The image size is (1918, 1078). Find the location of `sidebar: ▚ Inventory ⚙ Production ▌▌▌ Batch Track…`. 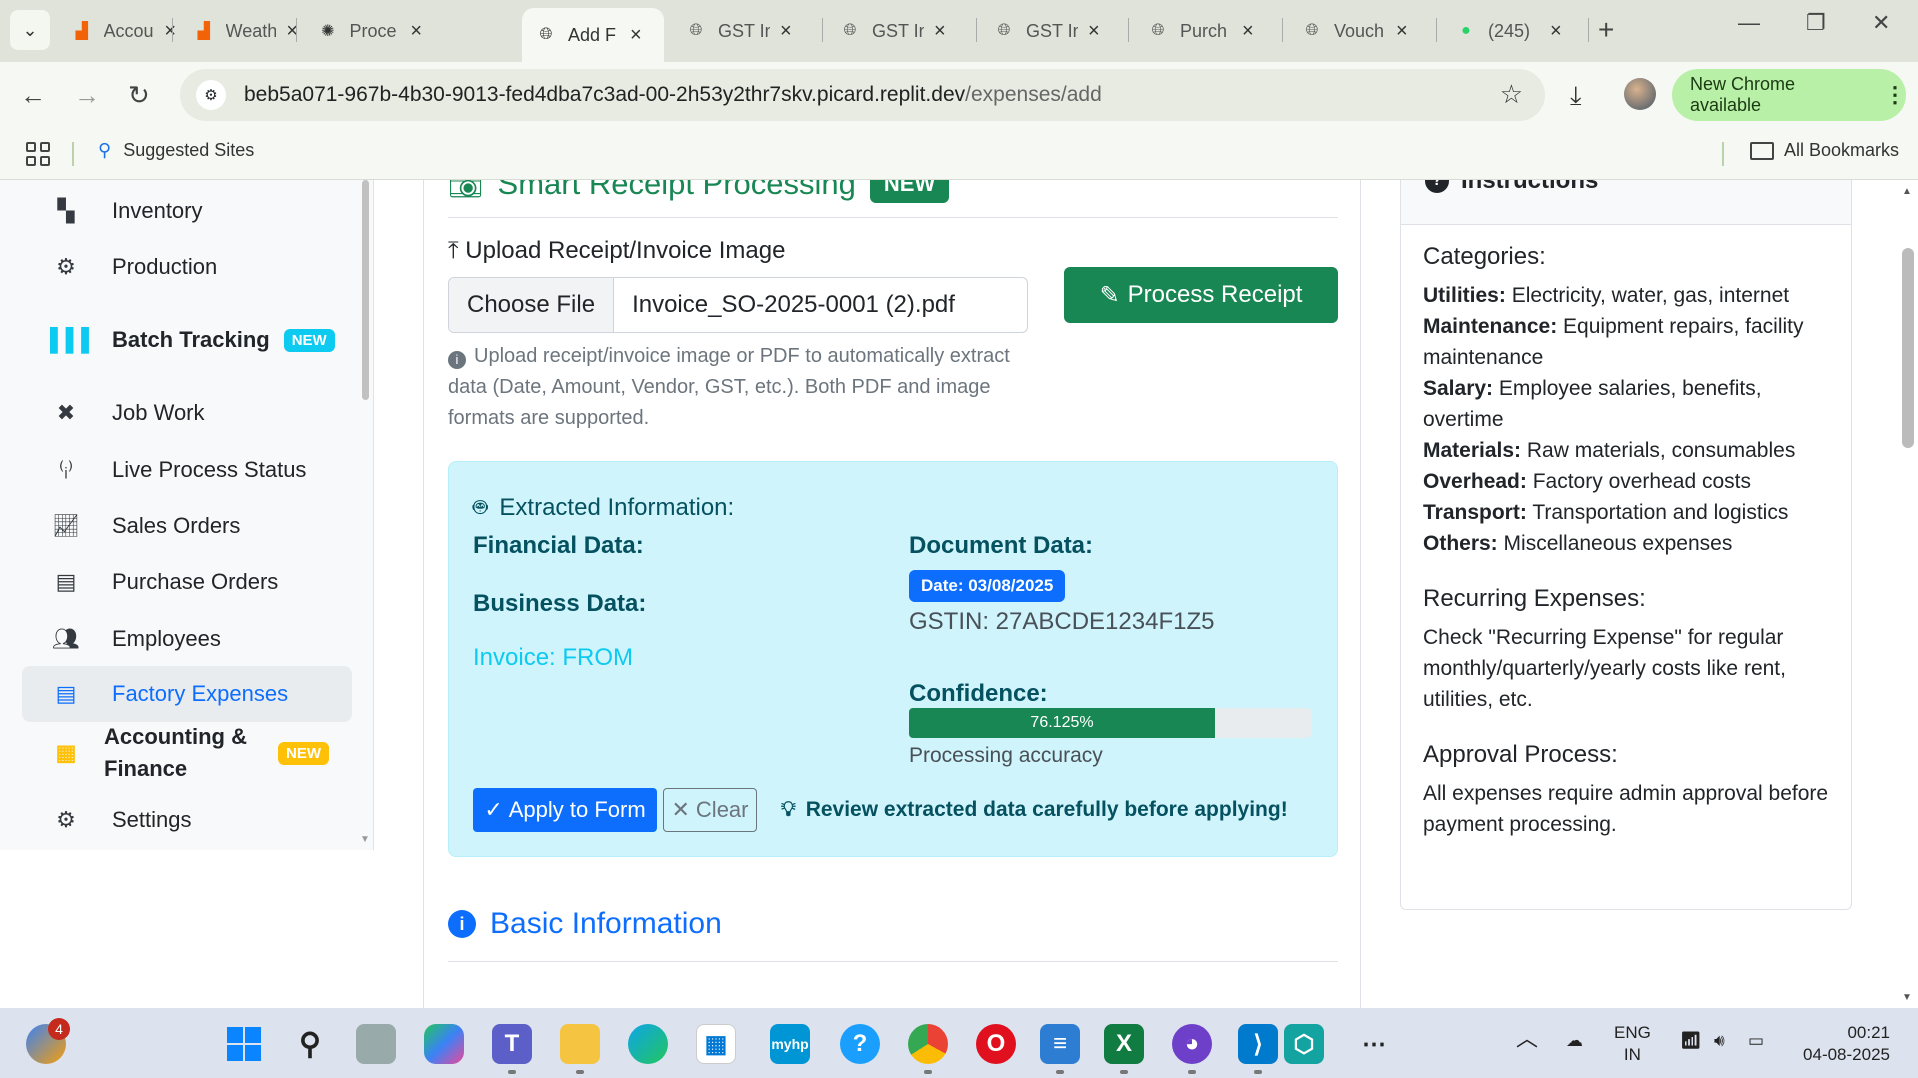

sidebar: ▚ Inventory ⚙ Production ▌▌▌ Batch Track… is located at coordinates (187, 515).